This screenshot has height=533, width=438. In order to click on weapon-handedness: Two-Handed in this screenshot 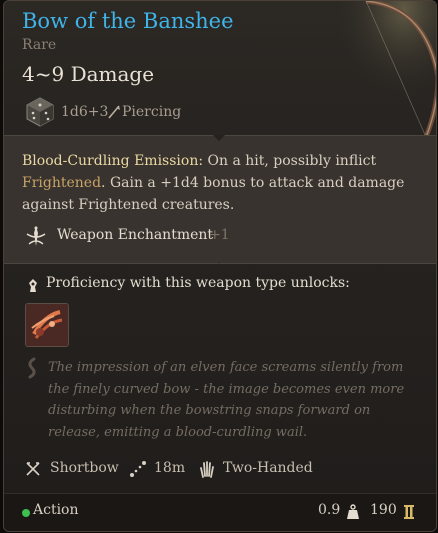, I will do `click(268, 468)`.